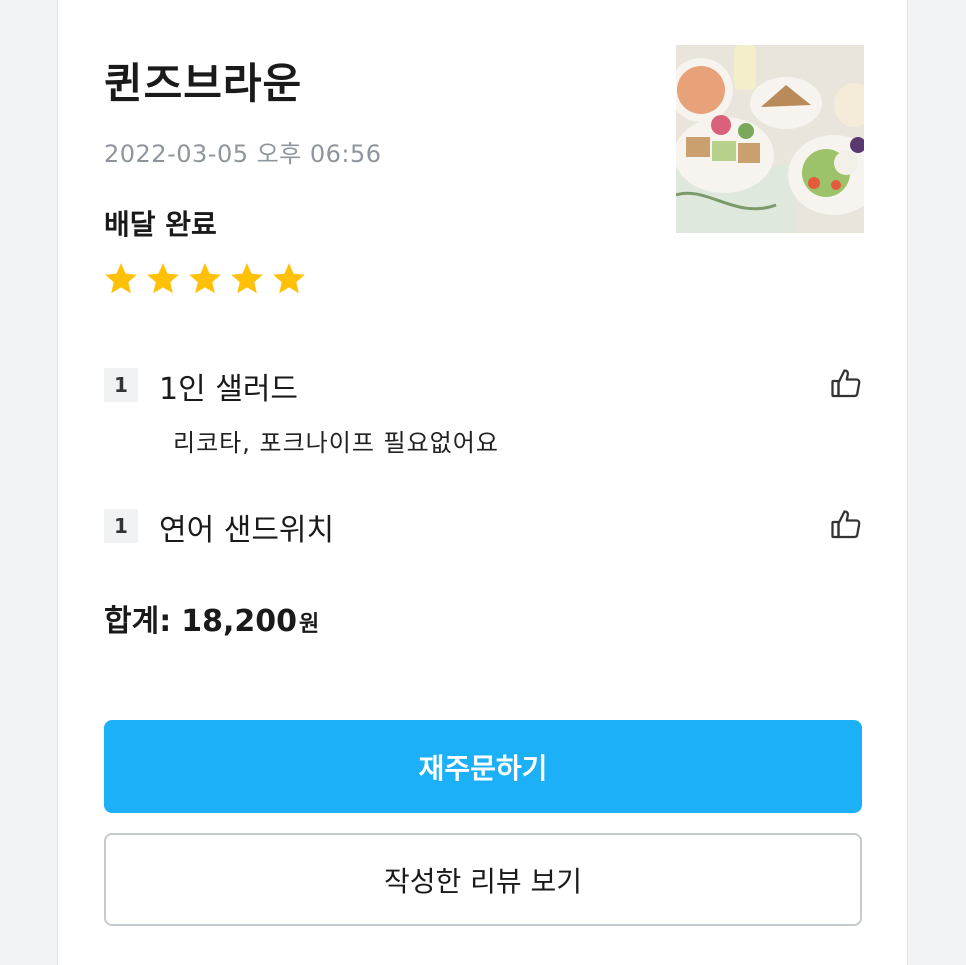  I want to click on order-datetime: 2022-03-05 오후 06:56, so click(243, 154).